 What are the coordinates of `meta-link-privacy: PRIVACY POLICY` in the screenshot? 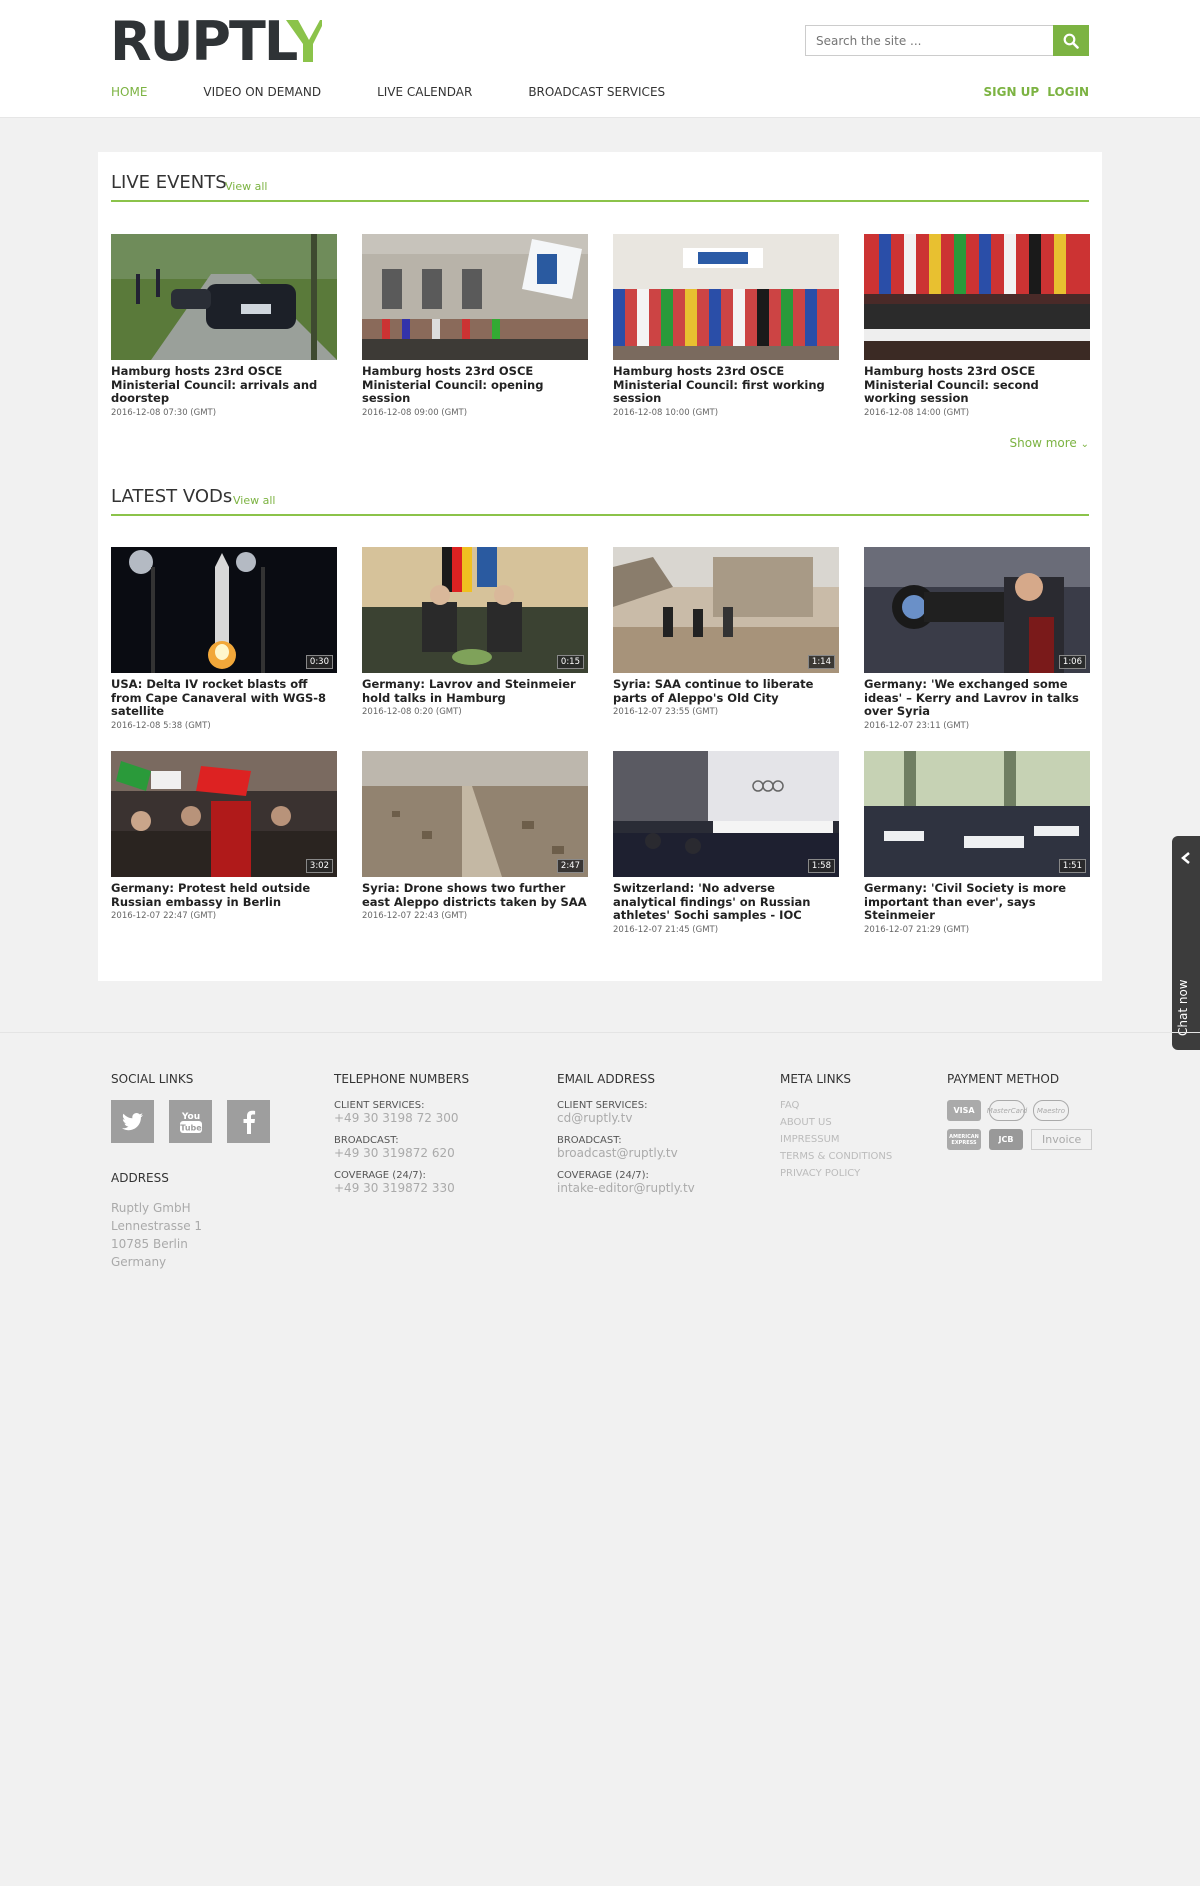 It's located at (836, 1173).